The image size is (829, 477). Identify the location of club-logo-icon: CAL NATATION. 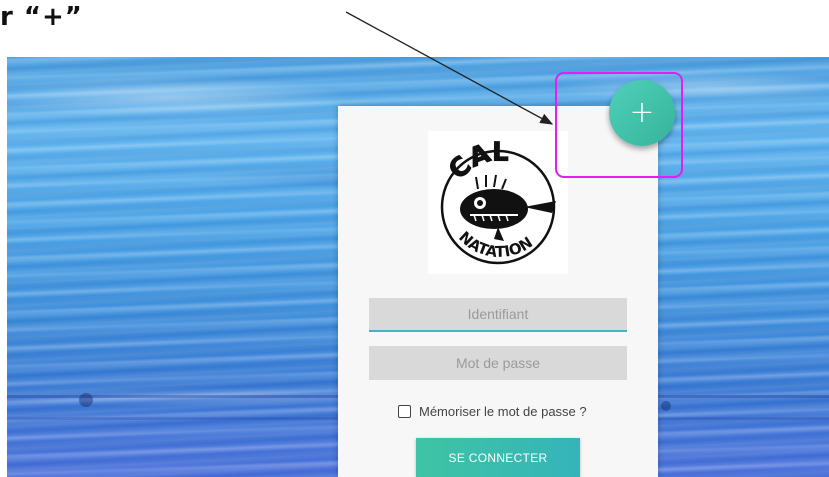
(498, 201).